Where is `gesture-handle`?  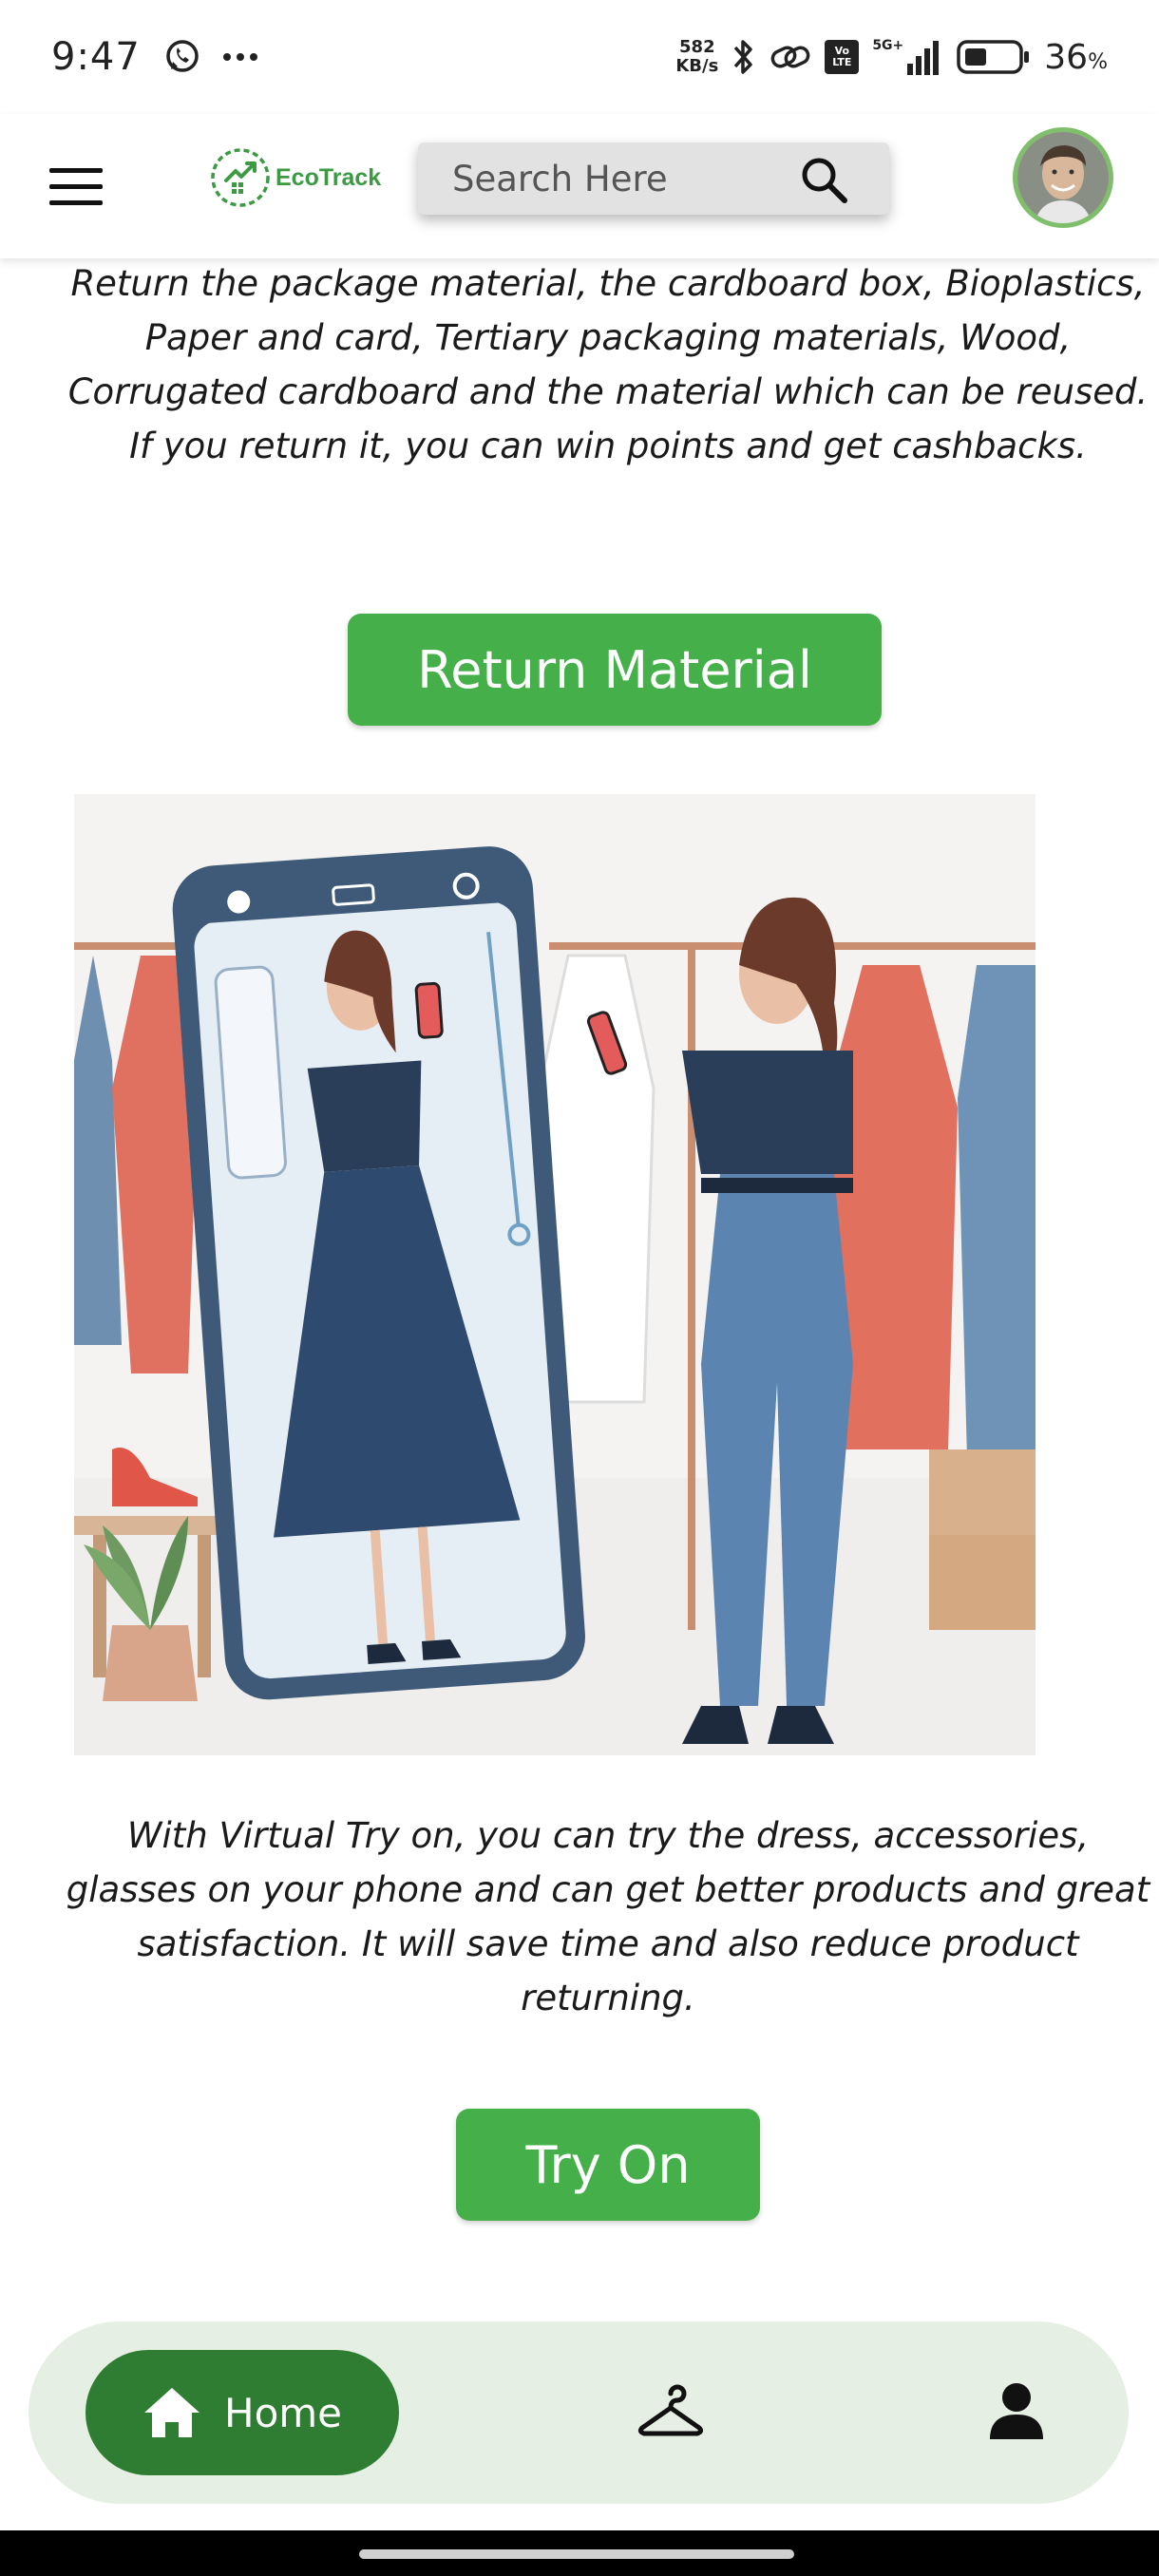
gesture-handle is located at coordinates (576, 2554).